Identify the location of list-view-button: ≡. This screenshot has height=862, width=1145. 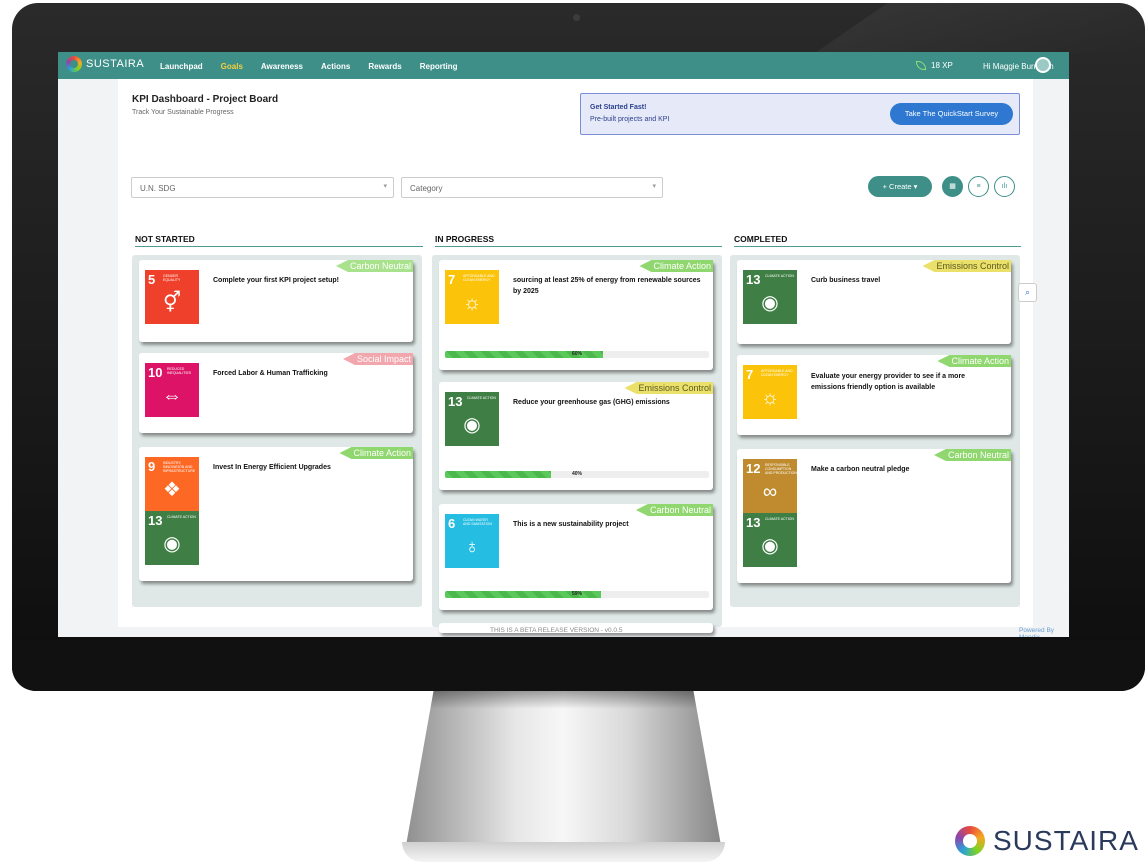
(978, 186).